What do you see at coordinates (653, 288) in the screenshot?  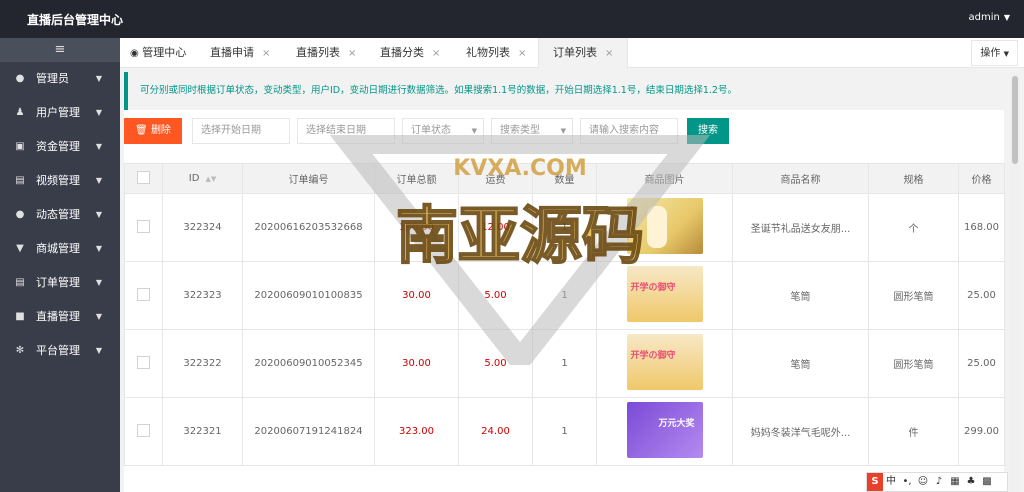 I see `product-image-text: 开学の御守` at bounding box center [653, 288].